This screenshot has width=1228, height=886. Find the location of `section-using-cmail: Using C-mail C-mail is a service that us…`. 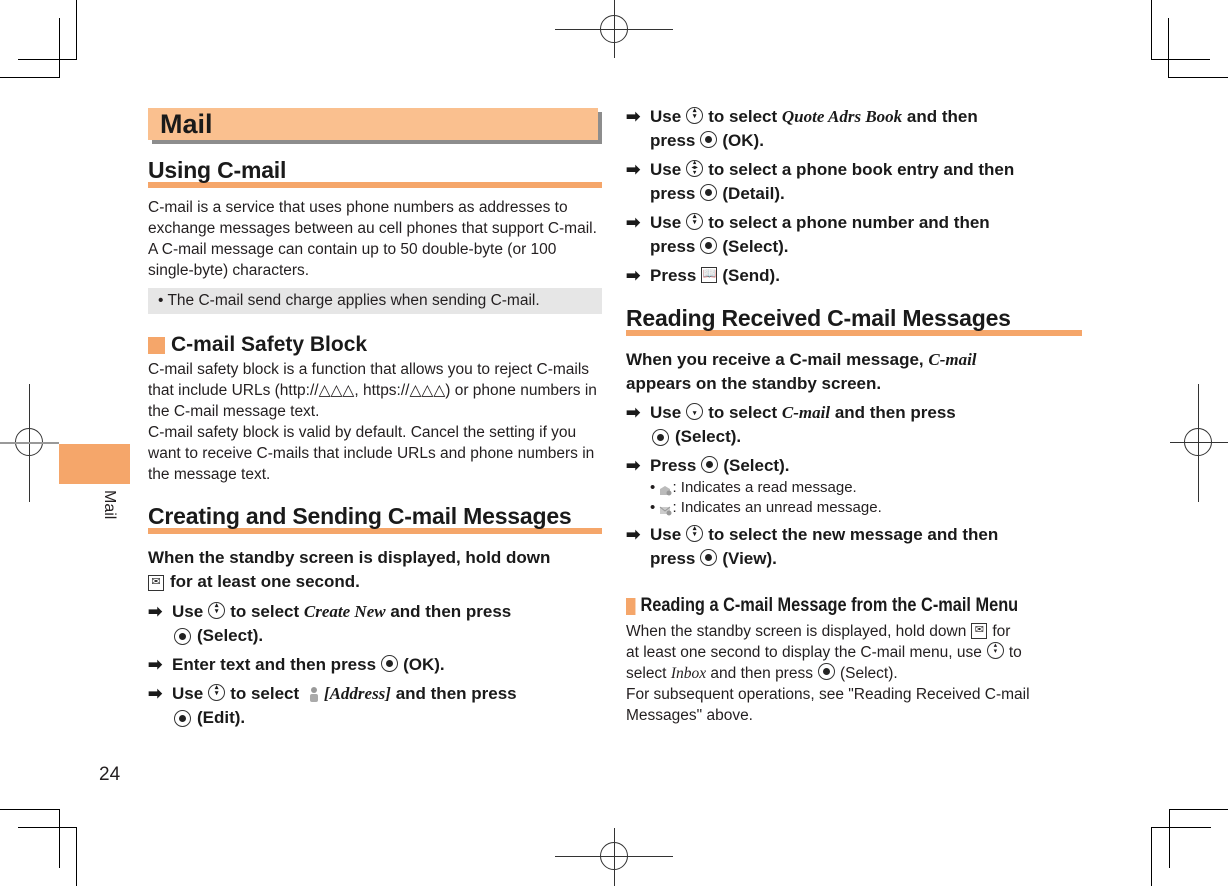

section-using-cmail: Using C-mail C-mail is a service that us… is located at coordinates (375, 236).